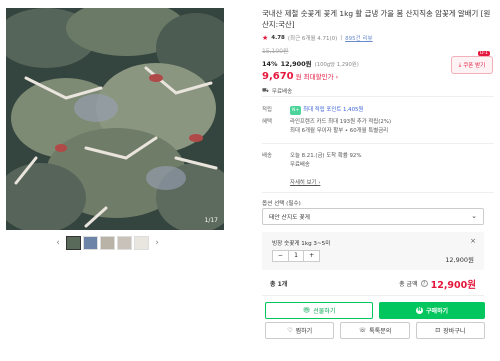  What do you see at coordinates (419, 310) in the screenshot?
I see `npay-icon: N` at bounding box center [419, 310].